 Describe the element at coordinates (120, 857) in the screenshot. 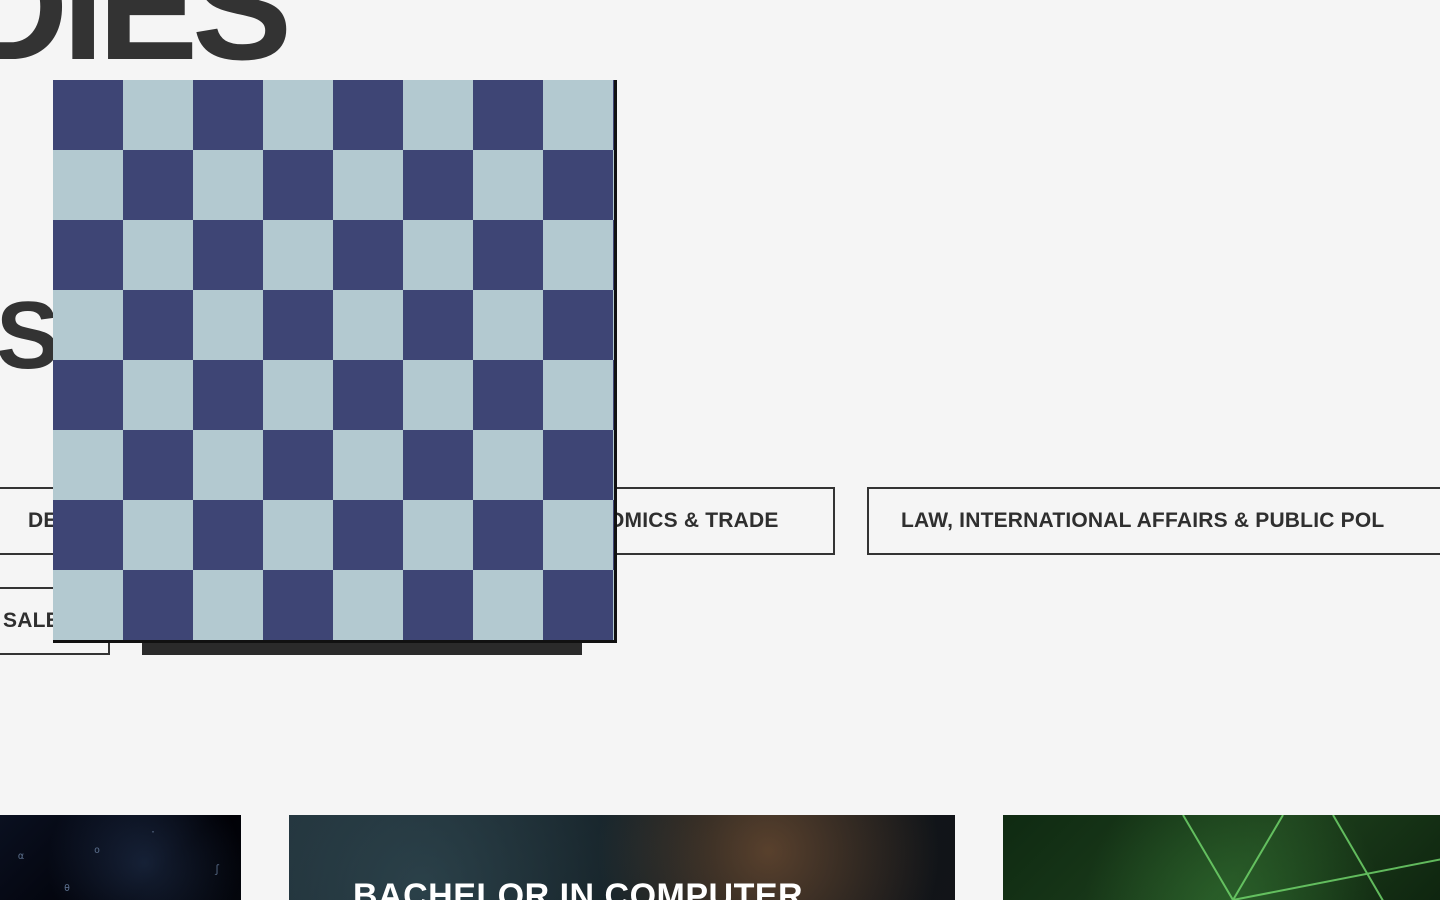

I see `program-card-left: α o θ ∫ ·` at that location.